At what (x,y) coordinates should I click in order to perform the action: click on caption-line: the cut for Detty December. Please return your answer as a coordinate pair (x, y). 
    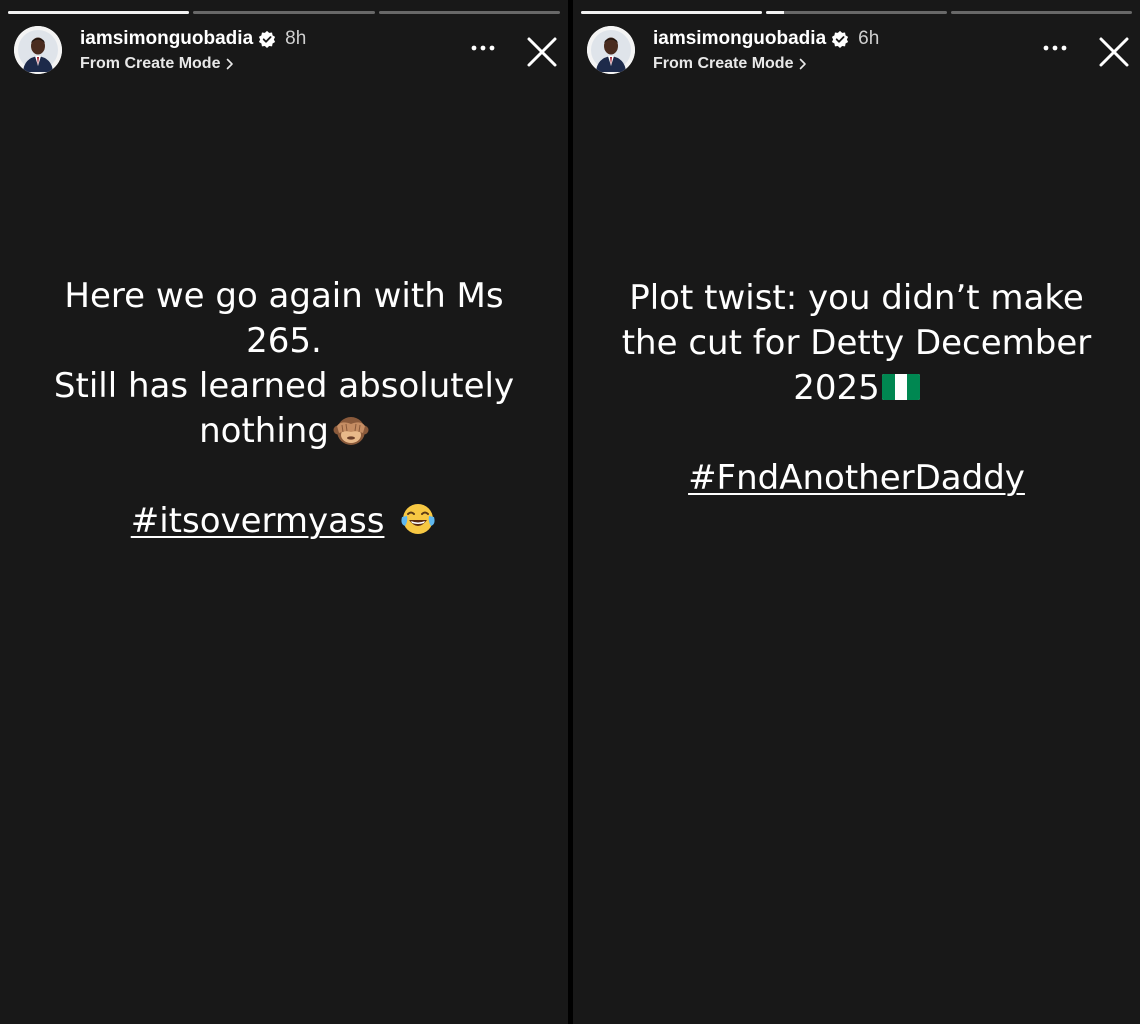
    Looking at the image, I should click on (856, 343).